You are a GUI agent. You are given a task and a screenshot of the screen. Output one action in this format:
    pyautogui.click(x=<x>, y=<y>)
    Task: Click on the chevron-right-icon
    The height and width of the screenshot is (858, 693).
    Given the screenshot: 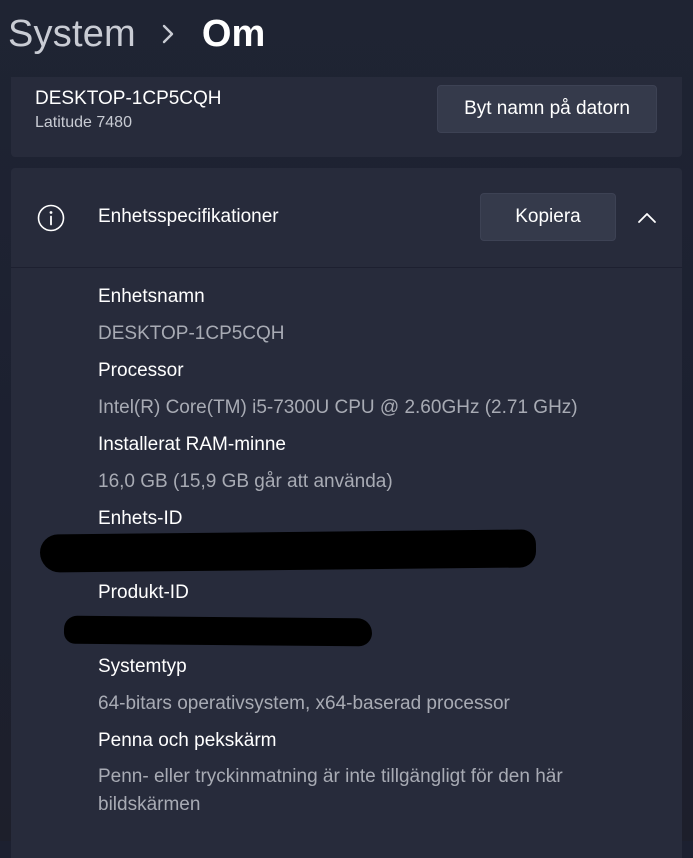 What is the action you would take?
    pyautogui.click(x=168, y=34)
    